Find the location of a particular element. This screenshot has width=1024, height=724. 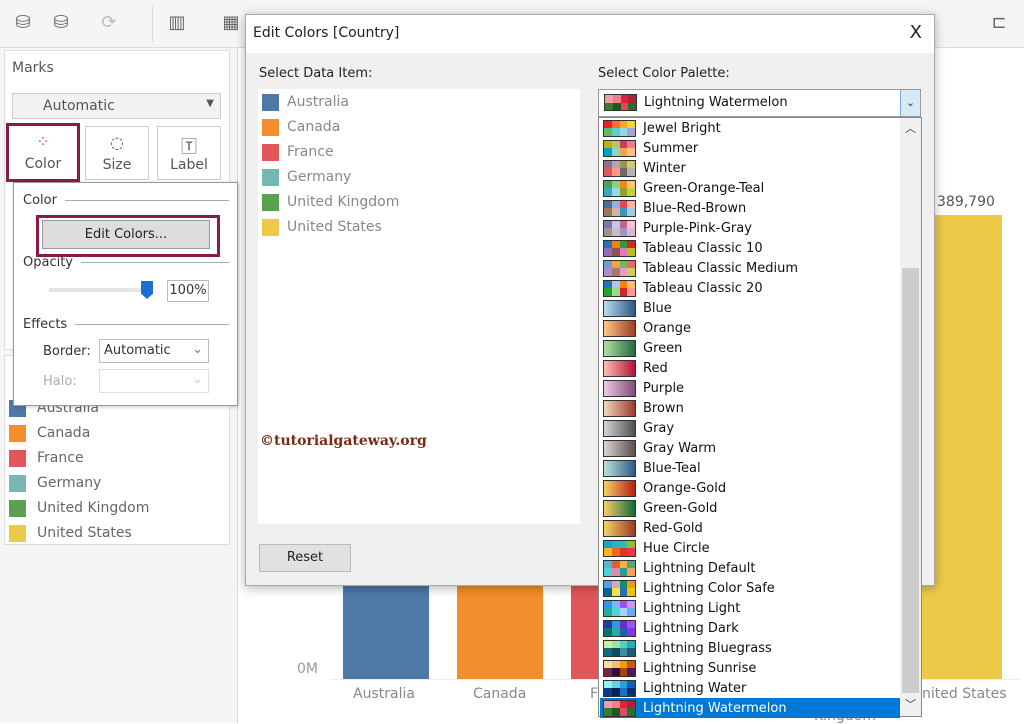

reset-button: Reset is located at coordinates (305, 558).